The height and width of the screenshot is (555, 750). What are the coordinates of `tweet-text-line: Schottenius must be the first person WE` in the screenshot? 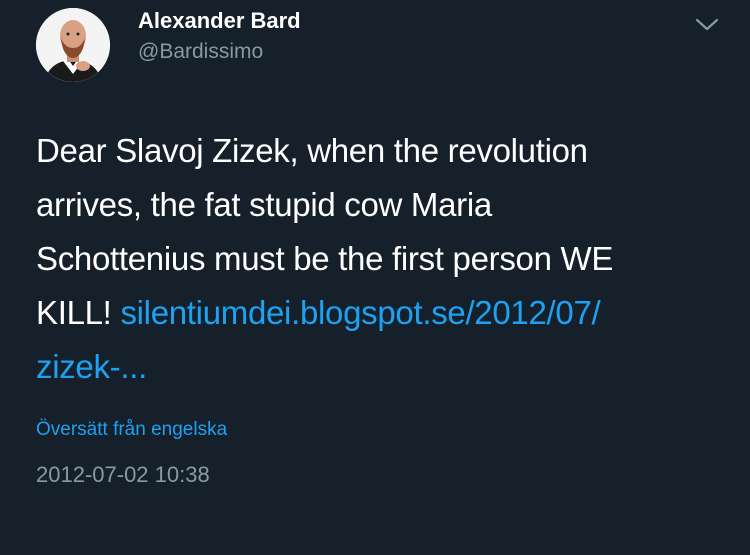 It's located at (325, 258).